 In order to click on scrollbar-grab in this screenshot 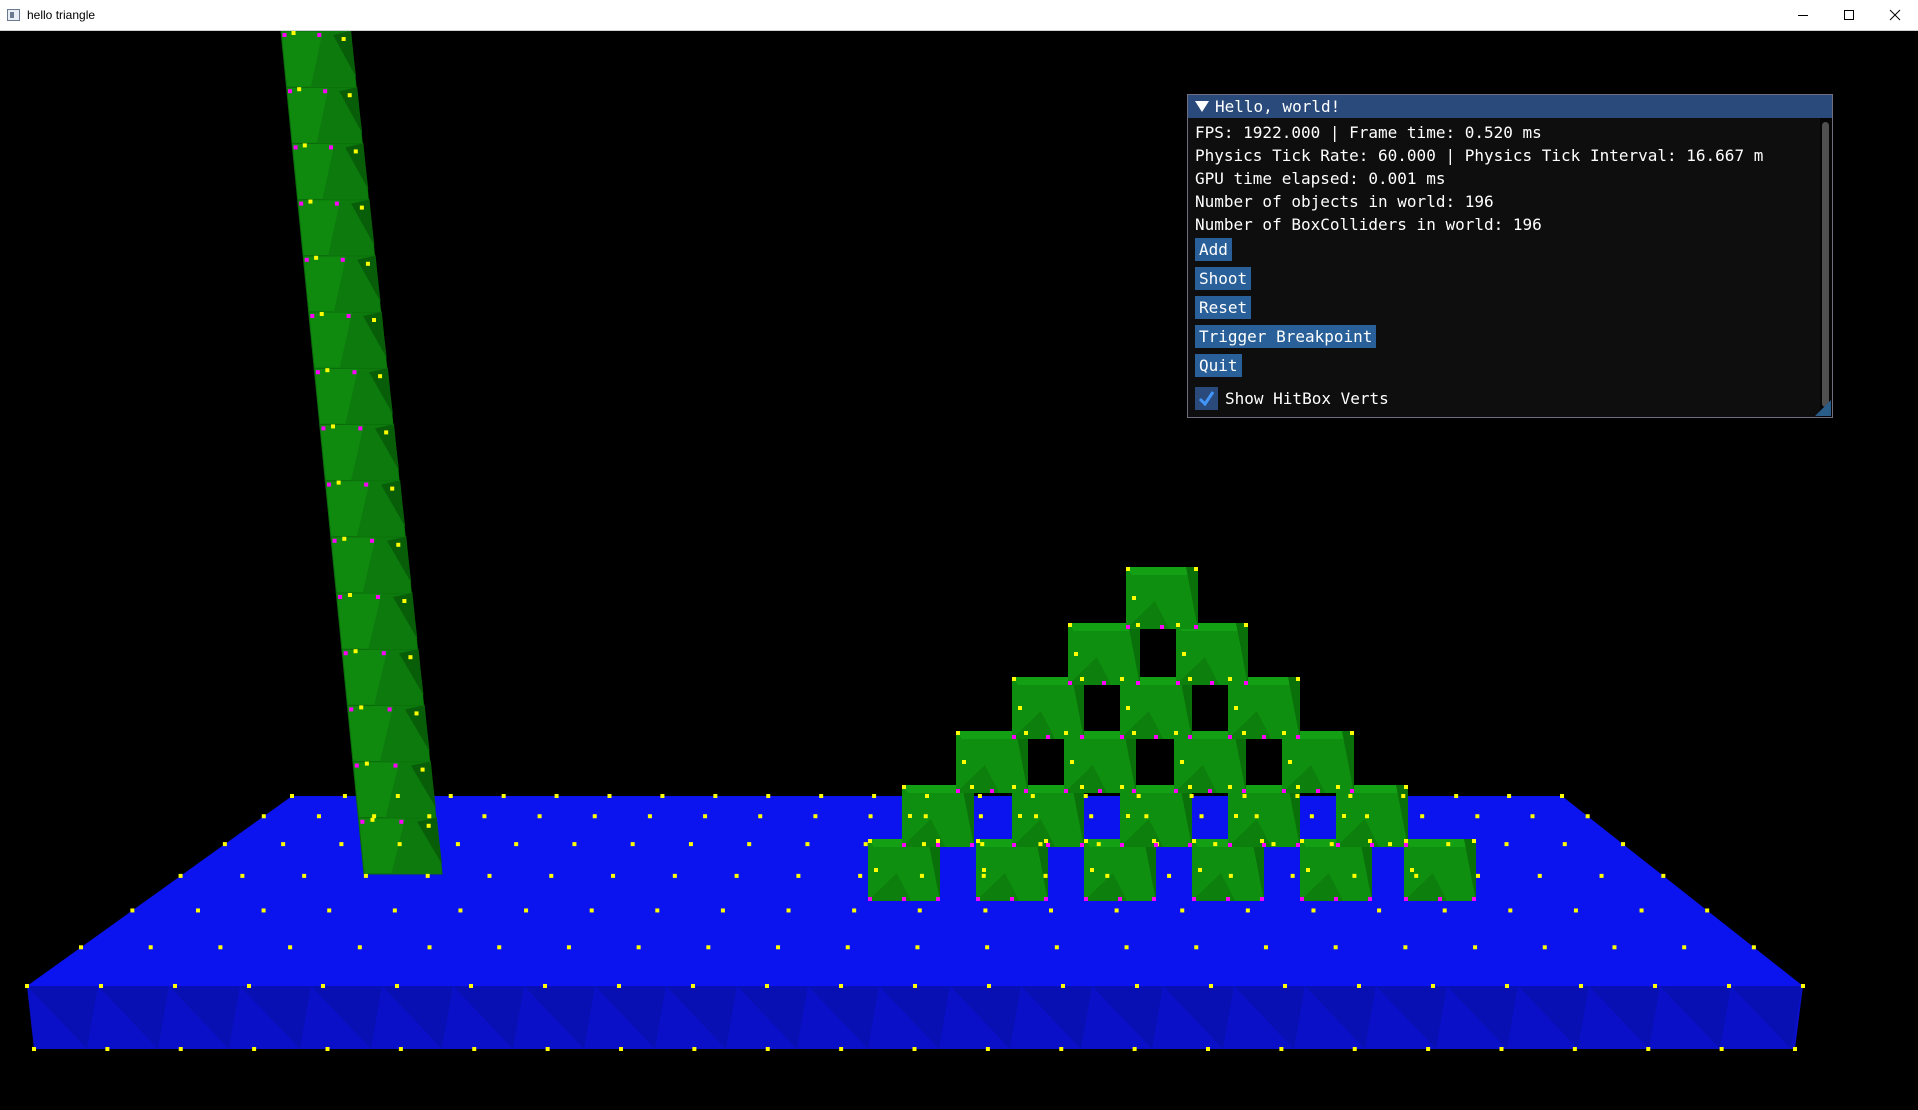, I will do `click(1825, 264)`.